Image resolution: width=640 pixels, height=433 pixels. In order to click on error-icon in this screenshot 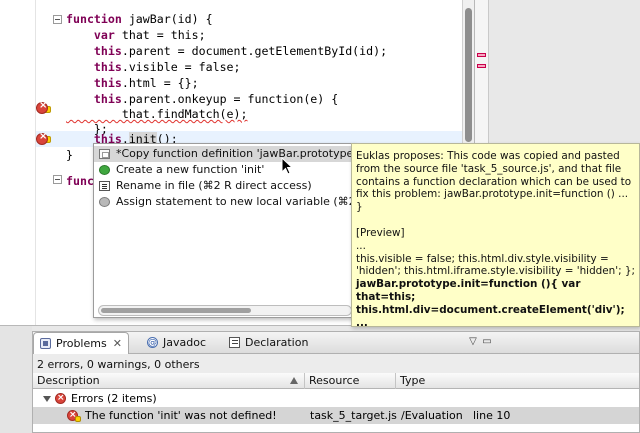, I will do `click(60, 398)`.